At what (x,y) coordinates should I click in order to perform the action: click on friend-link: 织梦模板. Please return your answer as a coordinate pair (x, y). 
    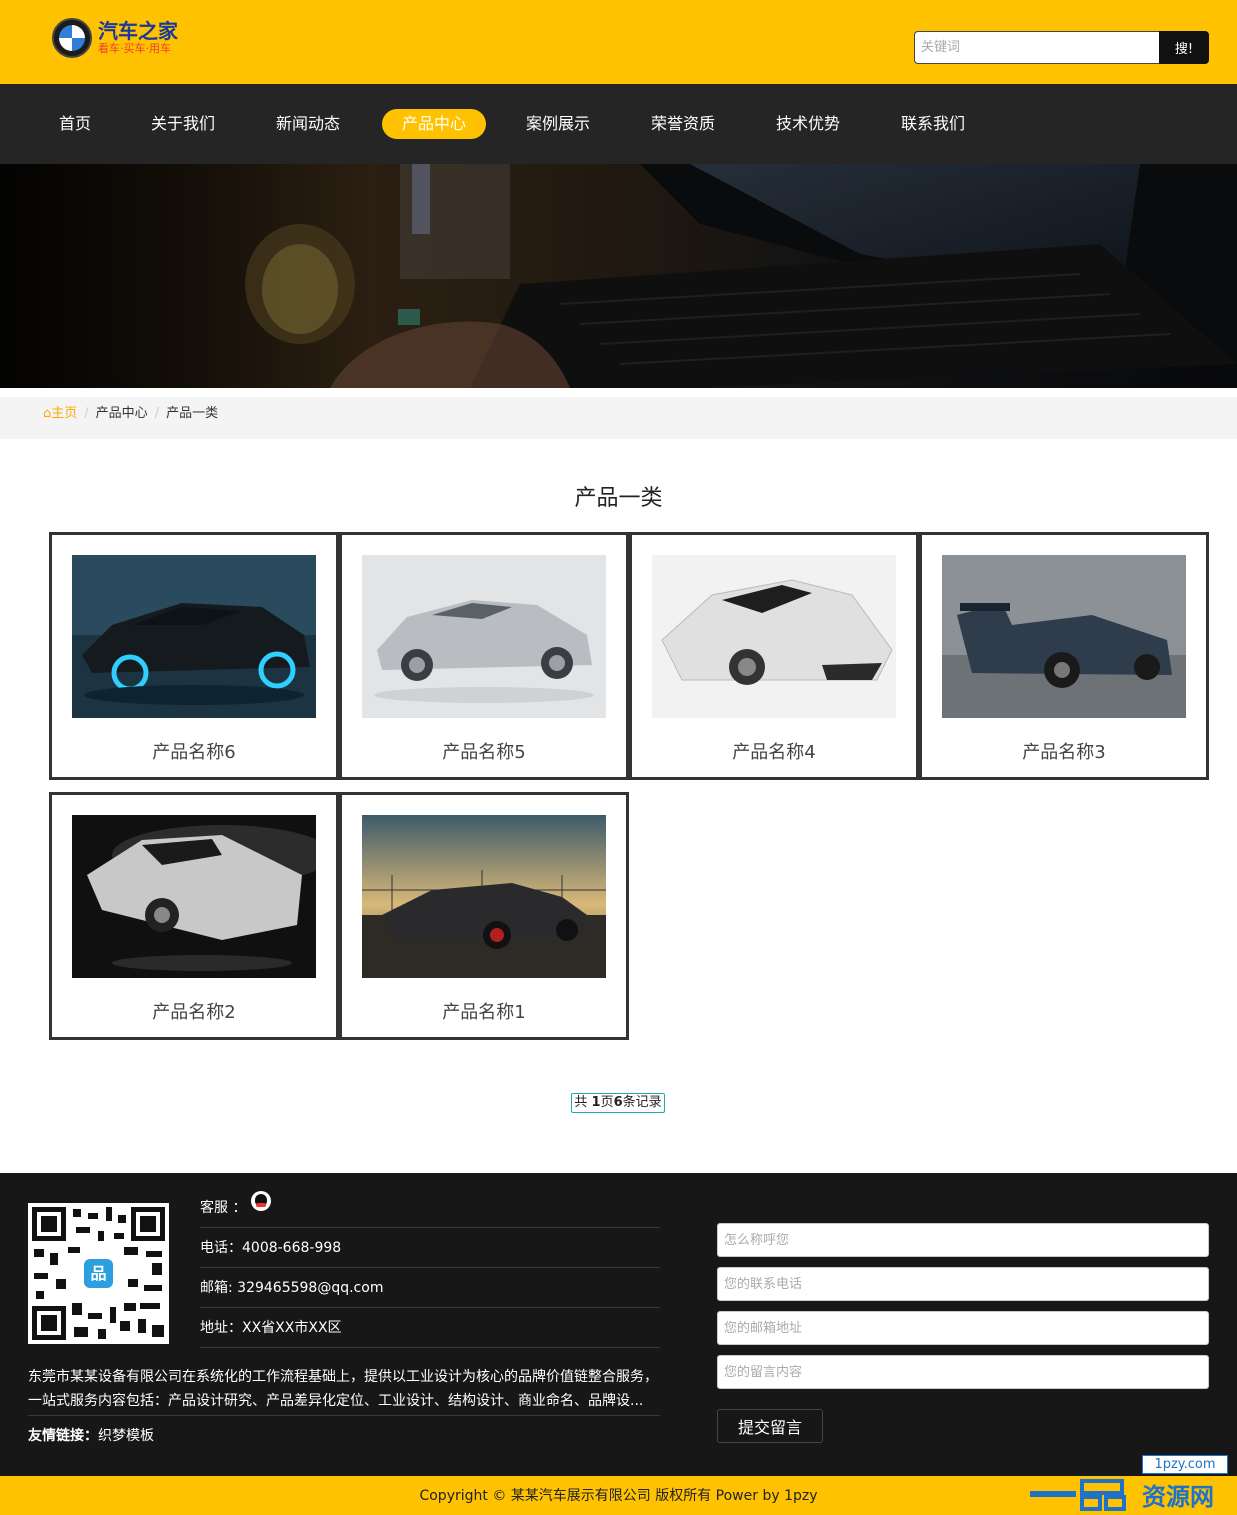
    Looking at the image, I should click on (126, 1436).